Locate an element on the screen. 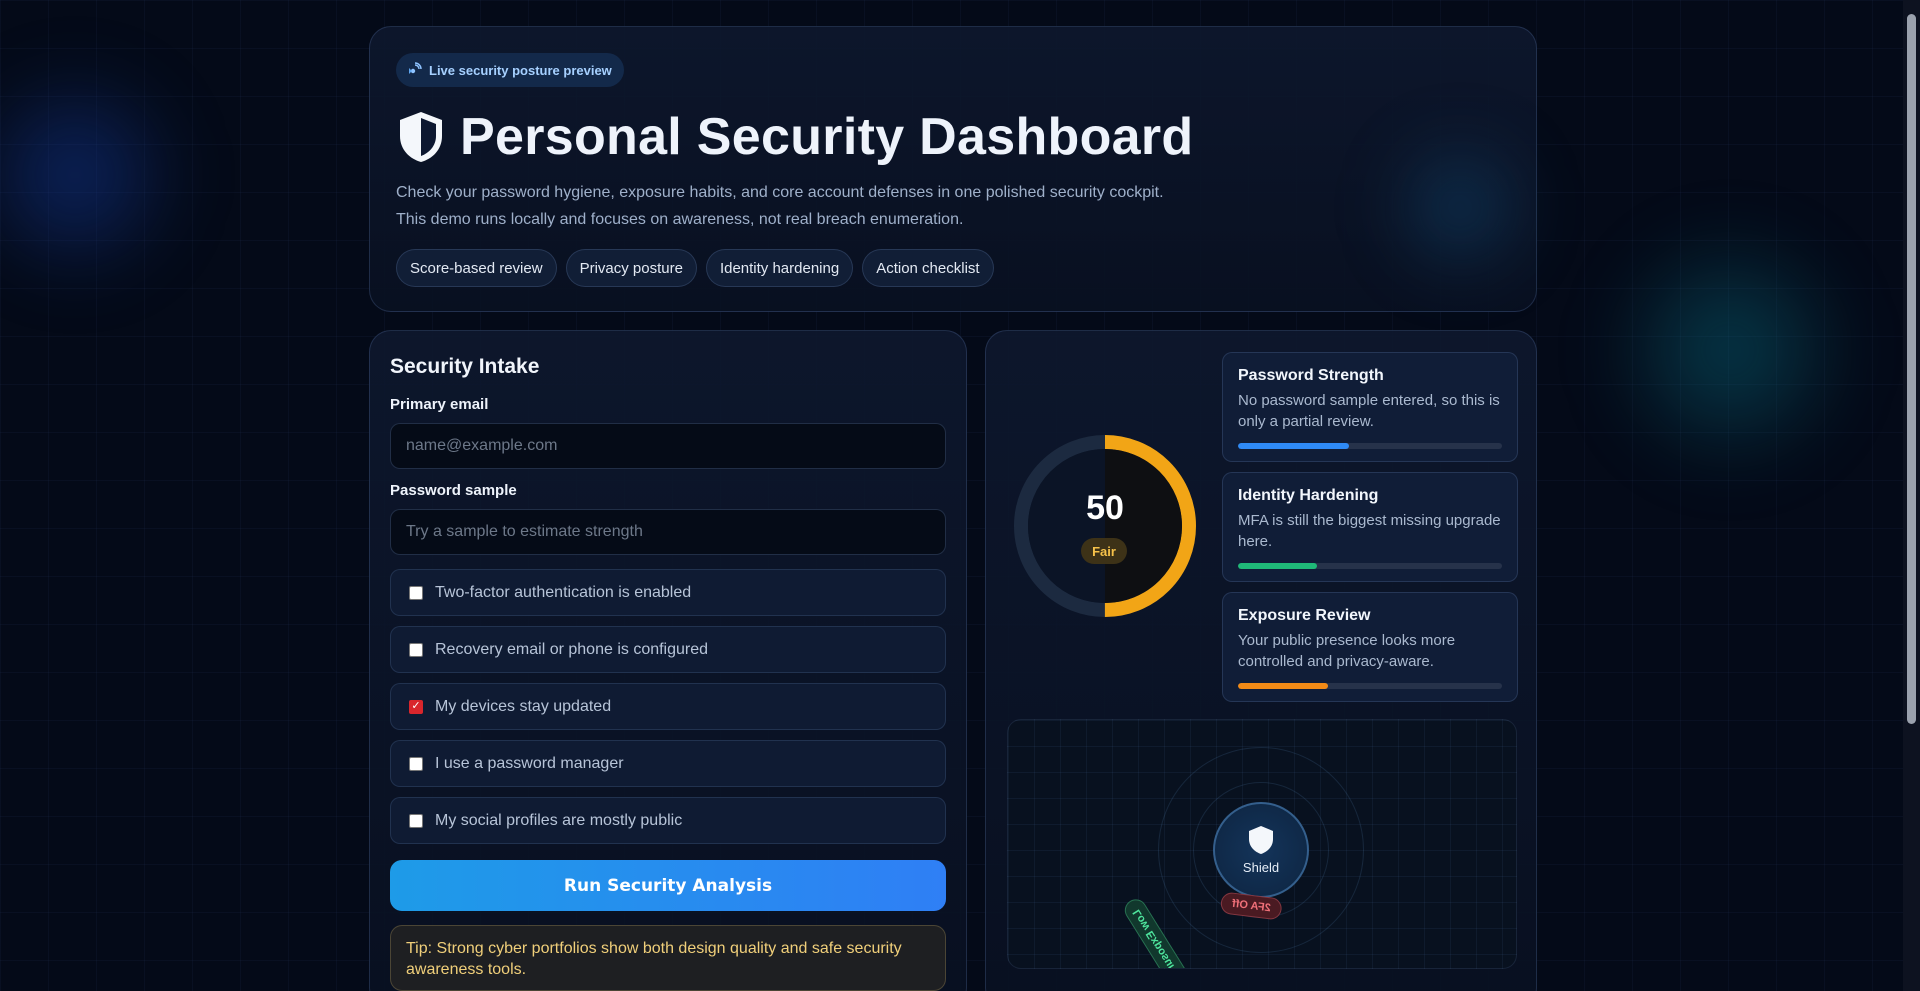 The height and width of the screenshot is (991, 1920). check-label: Two-factor authentication is enabled is located at coordinates (563, 592).